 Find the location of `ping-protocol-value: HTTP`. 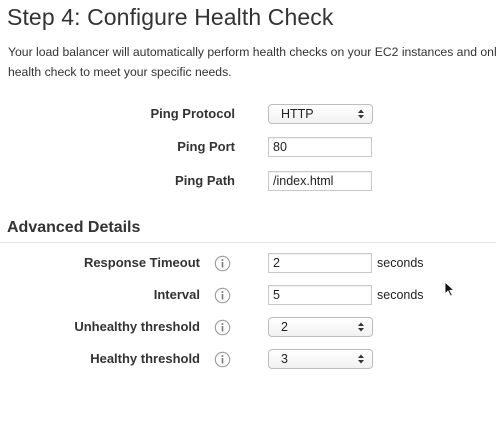

ping-protocol-value: HTTP is located at coordinates (297, 114).